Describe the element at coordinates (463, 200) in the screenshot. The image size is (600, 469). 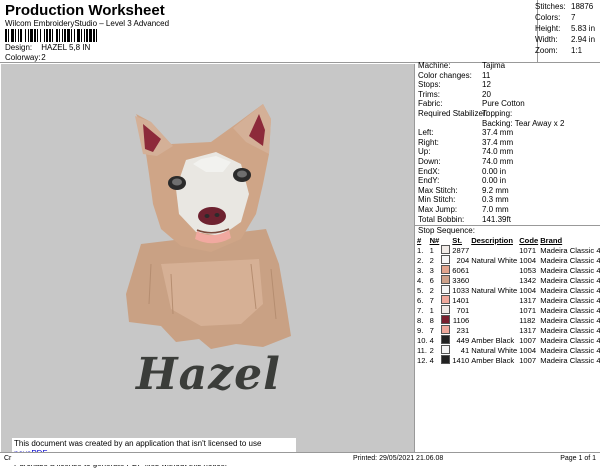
I see `spec-row: Min Stitch: 0.3 mm` at that location.